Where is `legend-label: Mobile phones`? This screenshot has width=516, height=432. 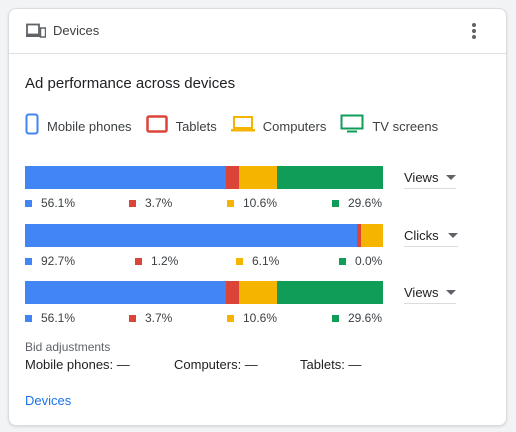
legend-label: Mobile phones is located at coordinates (89, 126).